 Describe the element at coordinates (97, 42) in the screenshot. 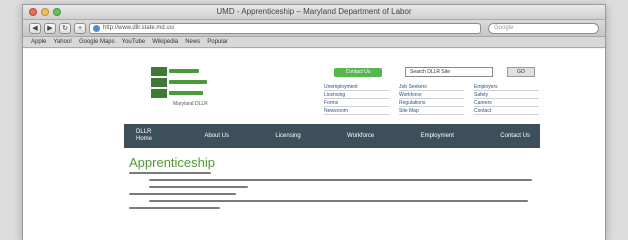

I see `bookmark-item: Google Maps` at that location.